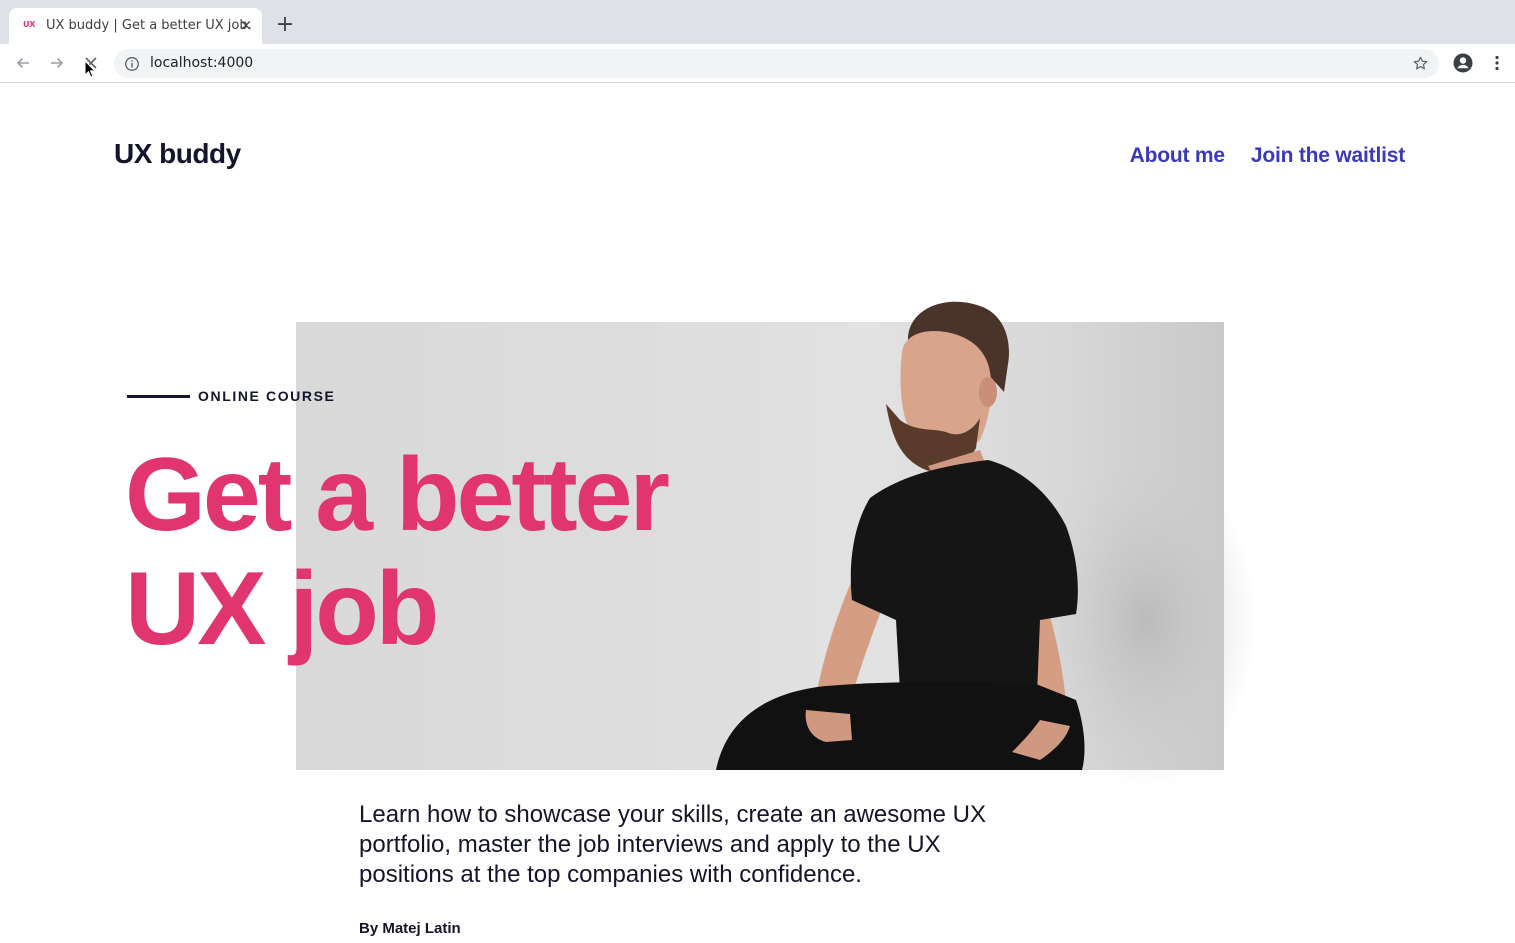  I want to click on browser-toolbar: localhost:4000, so click(757, 63).